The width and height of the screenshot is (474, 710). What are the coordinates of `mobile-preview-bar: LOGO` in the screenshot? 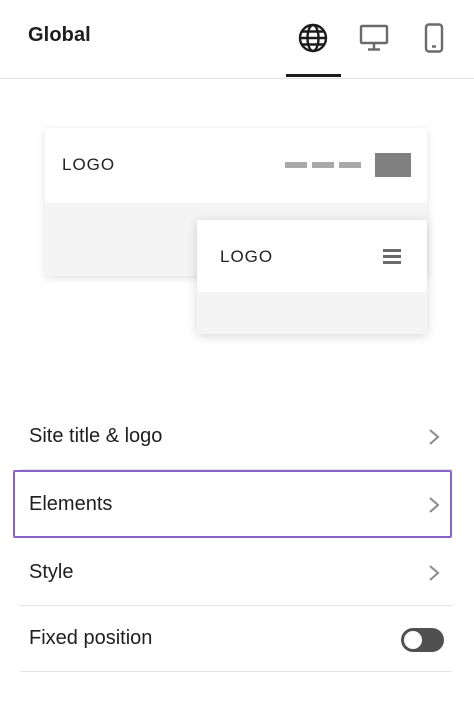 It's located at (312, 256).